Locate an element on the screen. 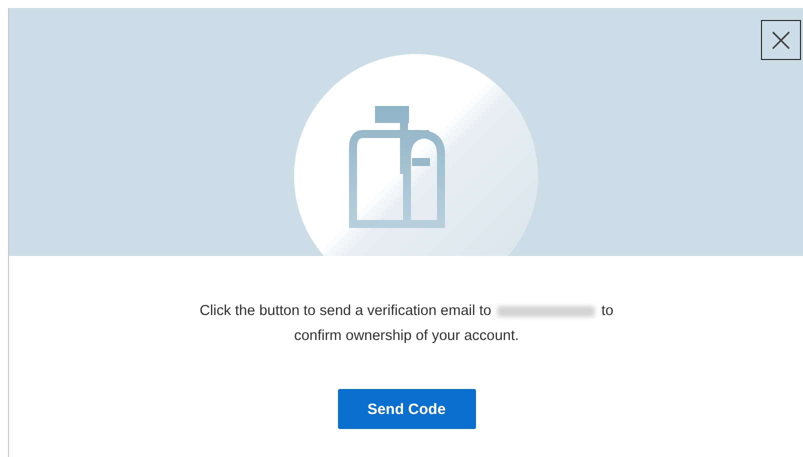 The image size is (803, 457). mailbox-icon is located at coordinates (397, 167).